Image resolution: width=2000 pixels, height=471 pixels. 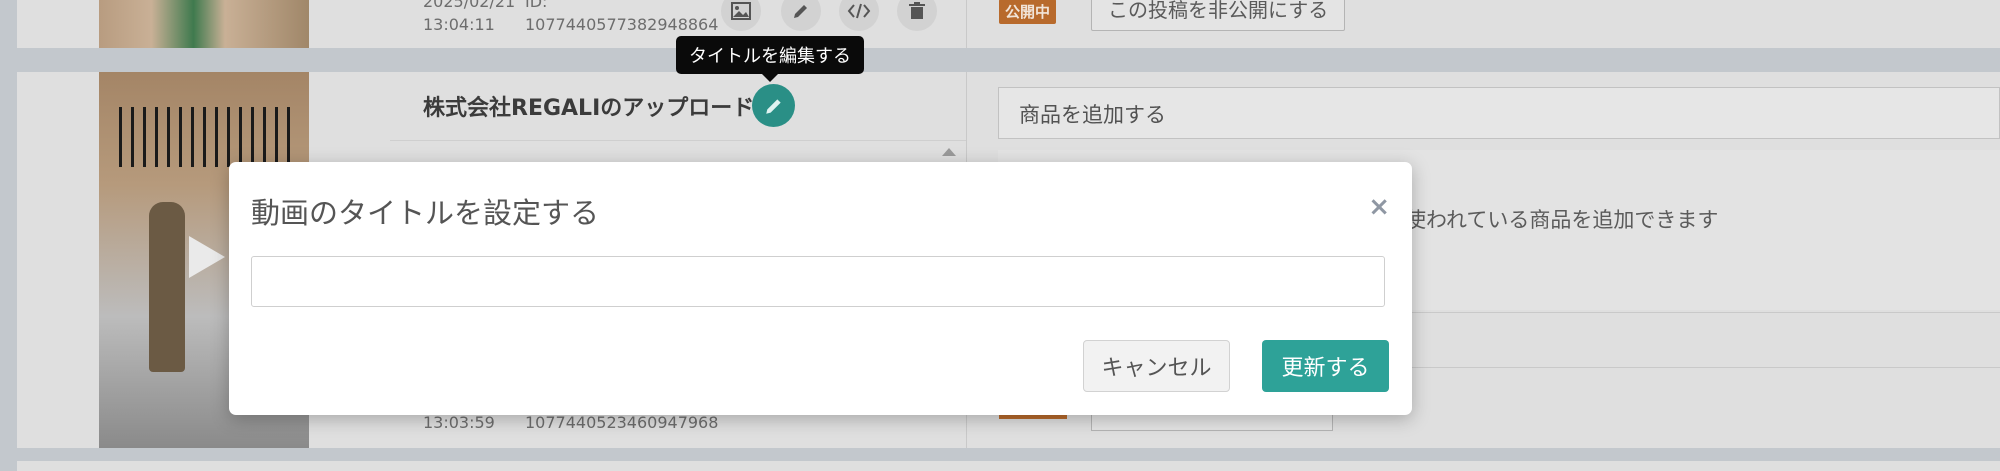 I want to click on unpublish-button: この投稿を非公開にする, so click(x=1218, y=15).